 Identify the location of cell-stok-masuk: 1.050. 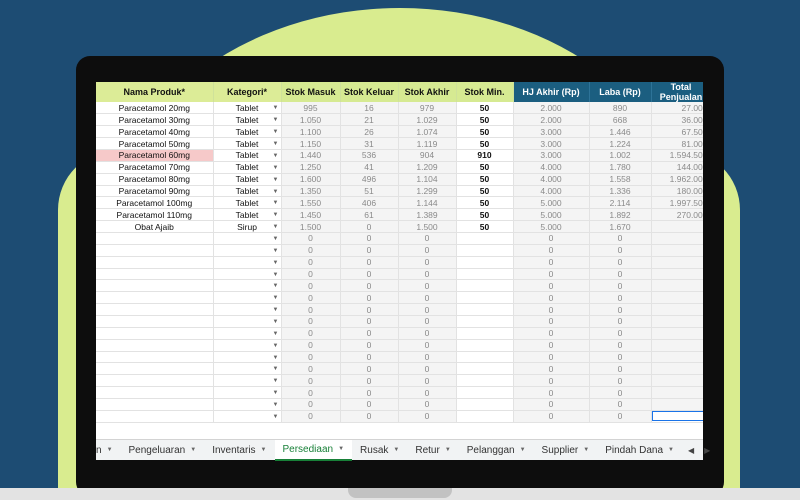
(311, 120).